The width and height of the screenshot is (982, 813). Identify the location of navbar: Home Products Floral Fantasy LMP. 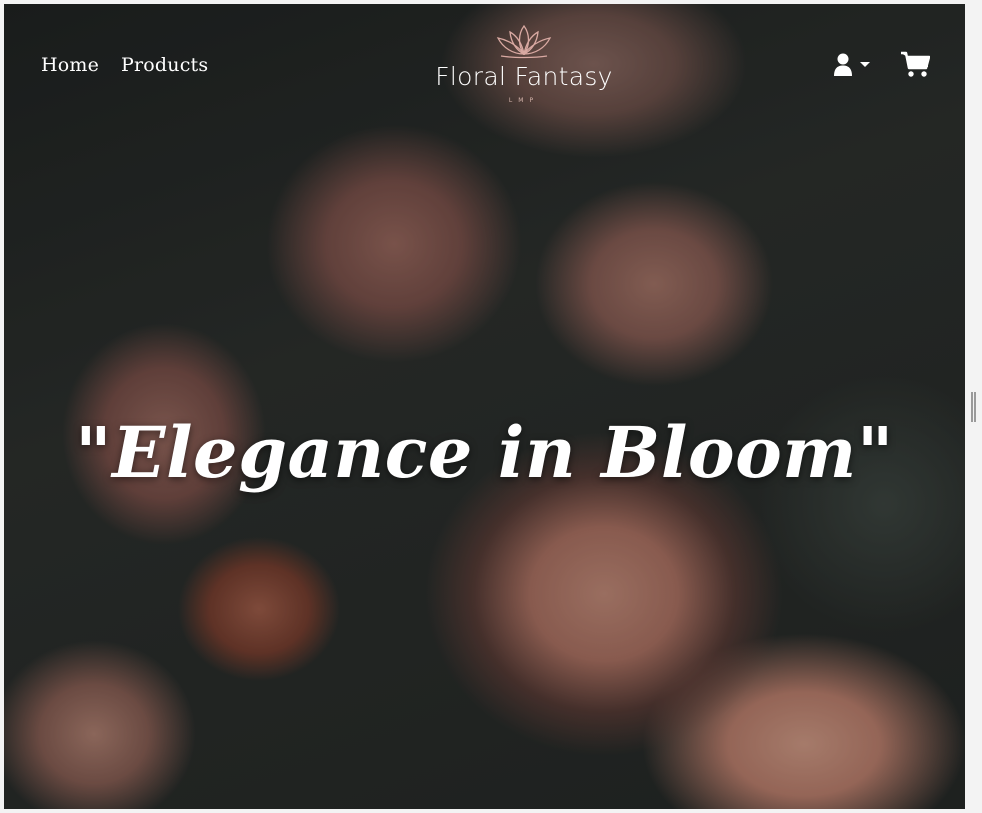
(484, 64).